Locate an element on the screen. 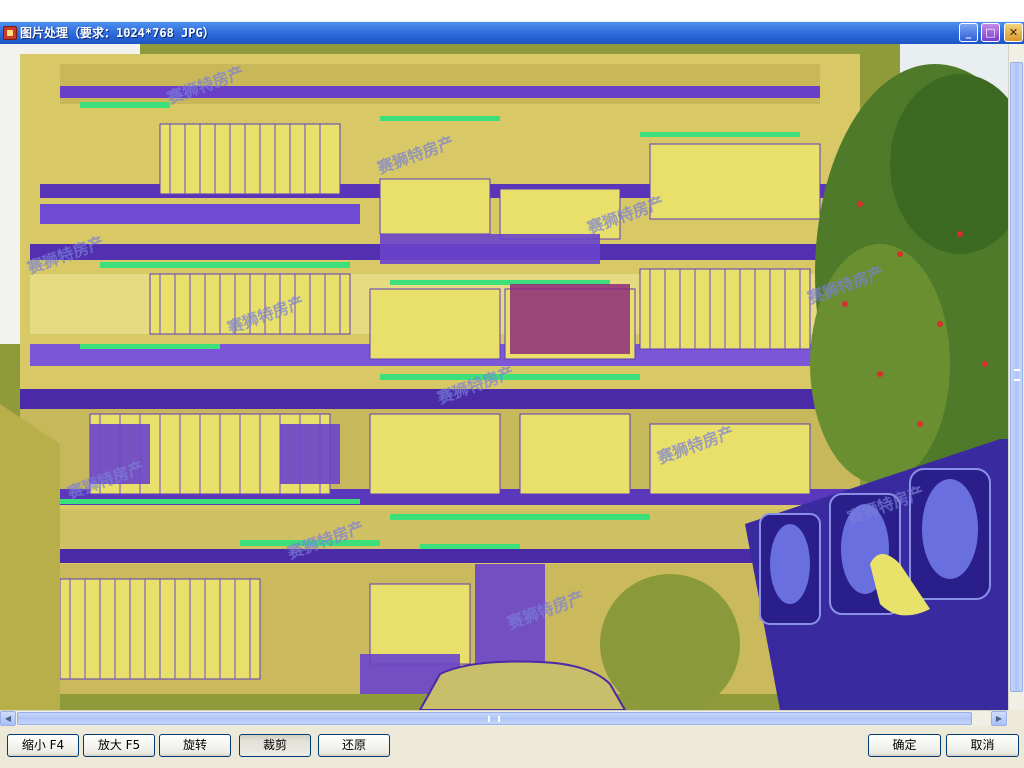 Image resolution: width=1024 pixels, height=768 pixels. app-icon is located at coordinates (10, 33).